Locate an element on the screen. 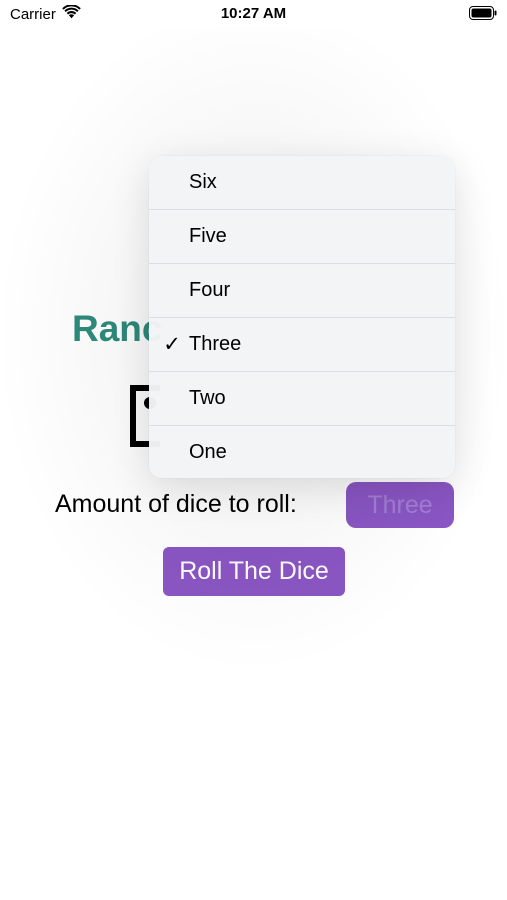 Image resolution: width=507 pixels, height=900 pixels. menu-item-label: Three is located at coordinates (215, 344).